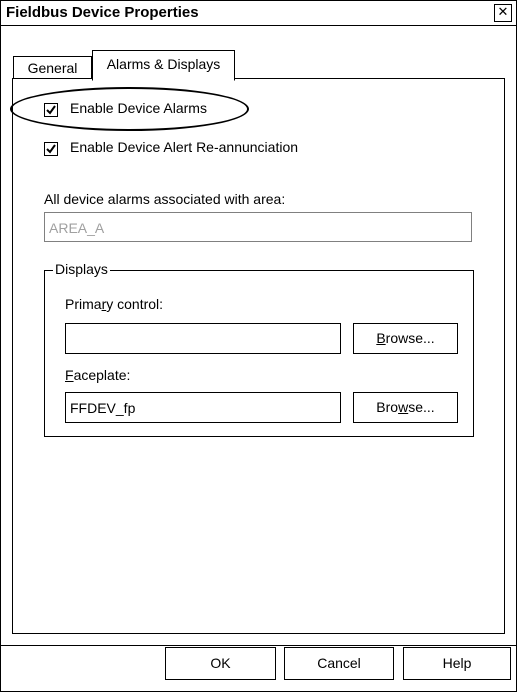 The image size is (517, 692). Describe the element at coordinates (52, 67) in the screenshot. I see `tab-general: General` at that location.